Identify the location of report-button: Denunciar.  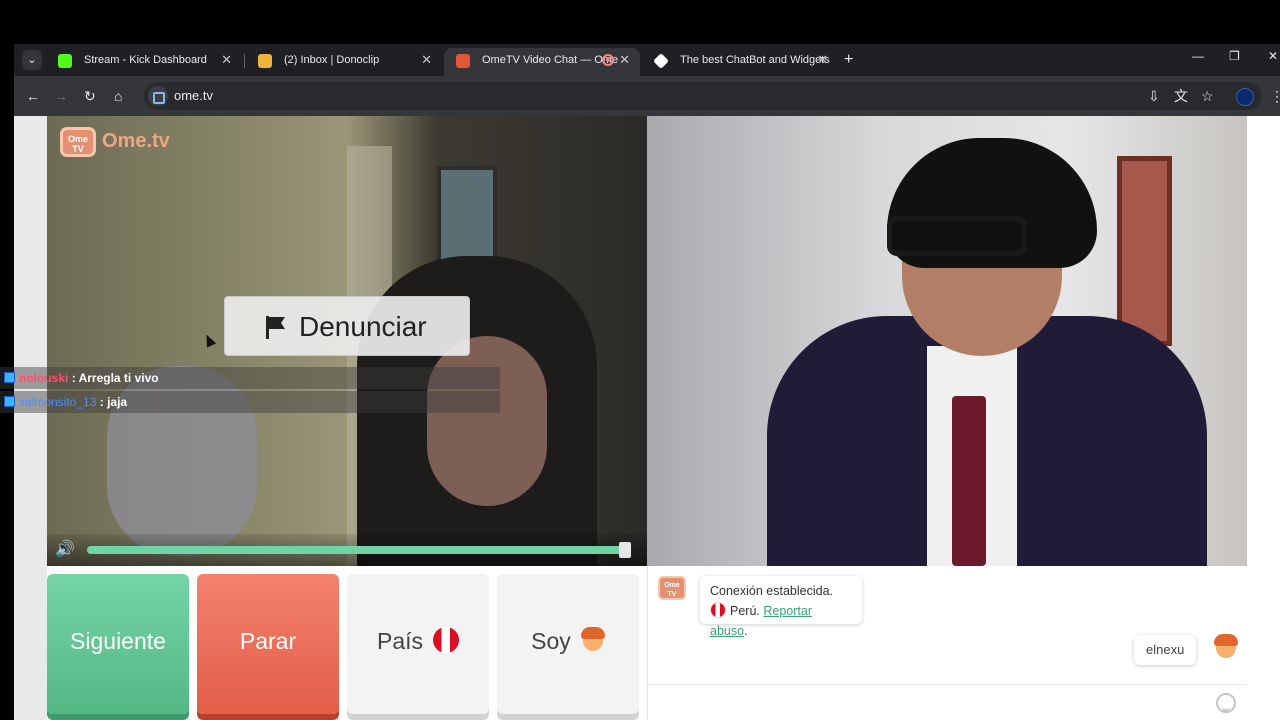
(347, 326).